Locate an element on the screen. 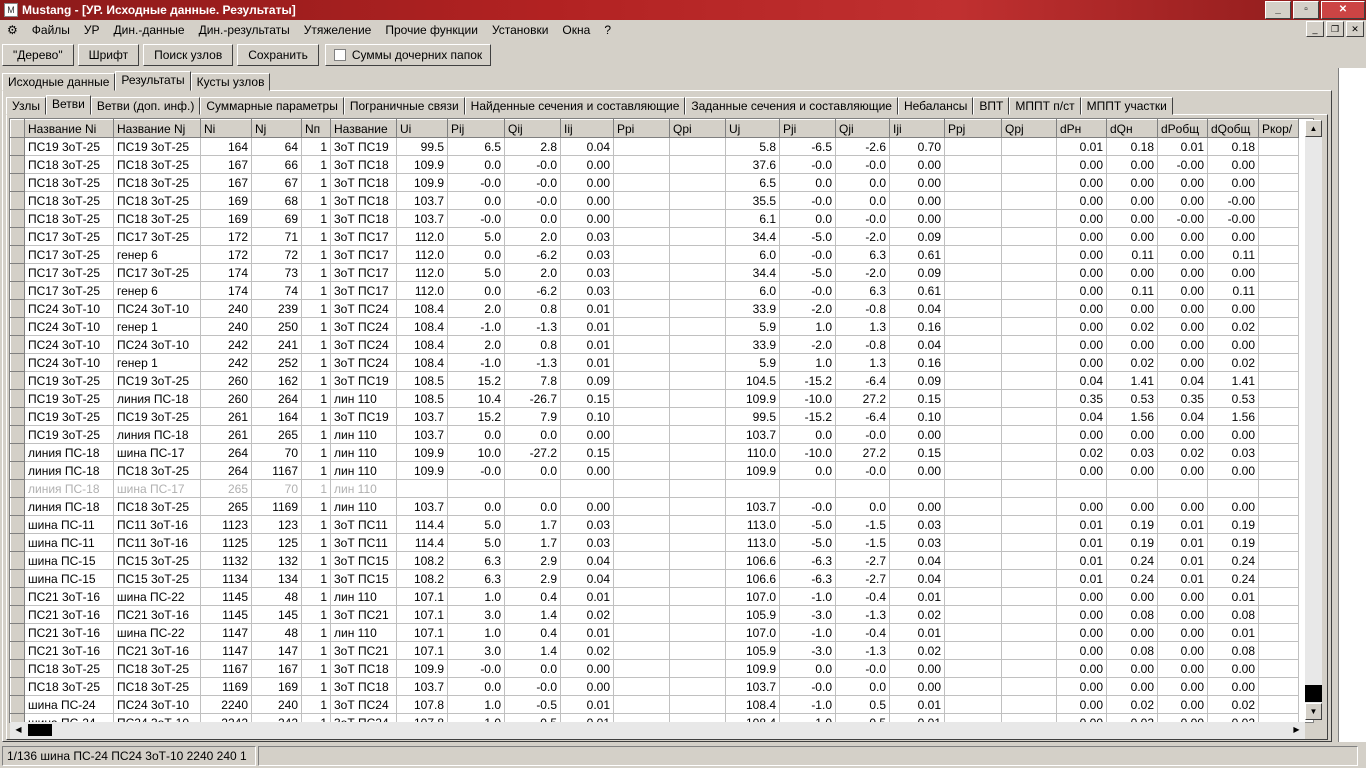 The image size is (1366, 768). table-cell: -5.0 is located at coordinates (807, 524).